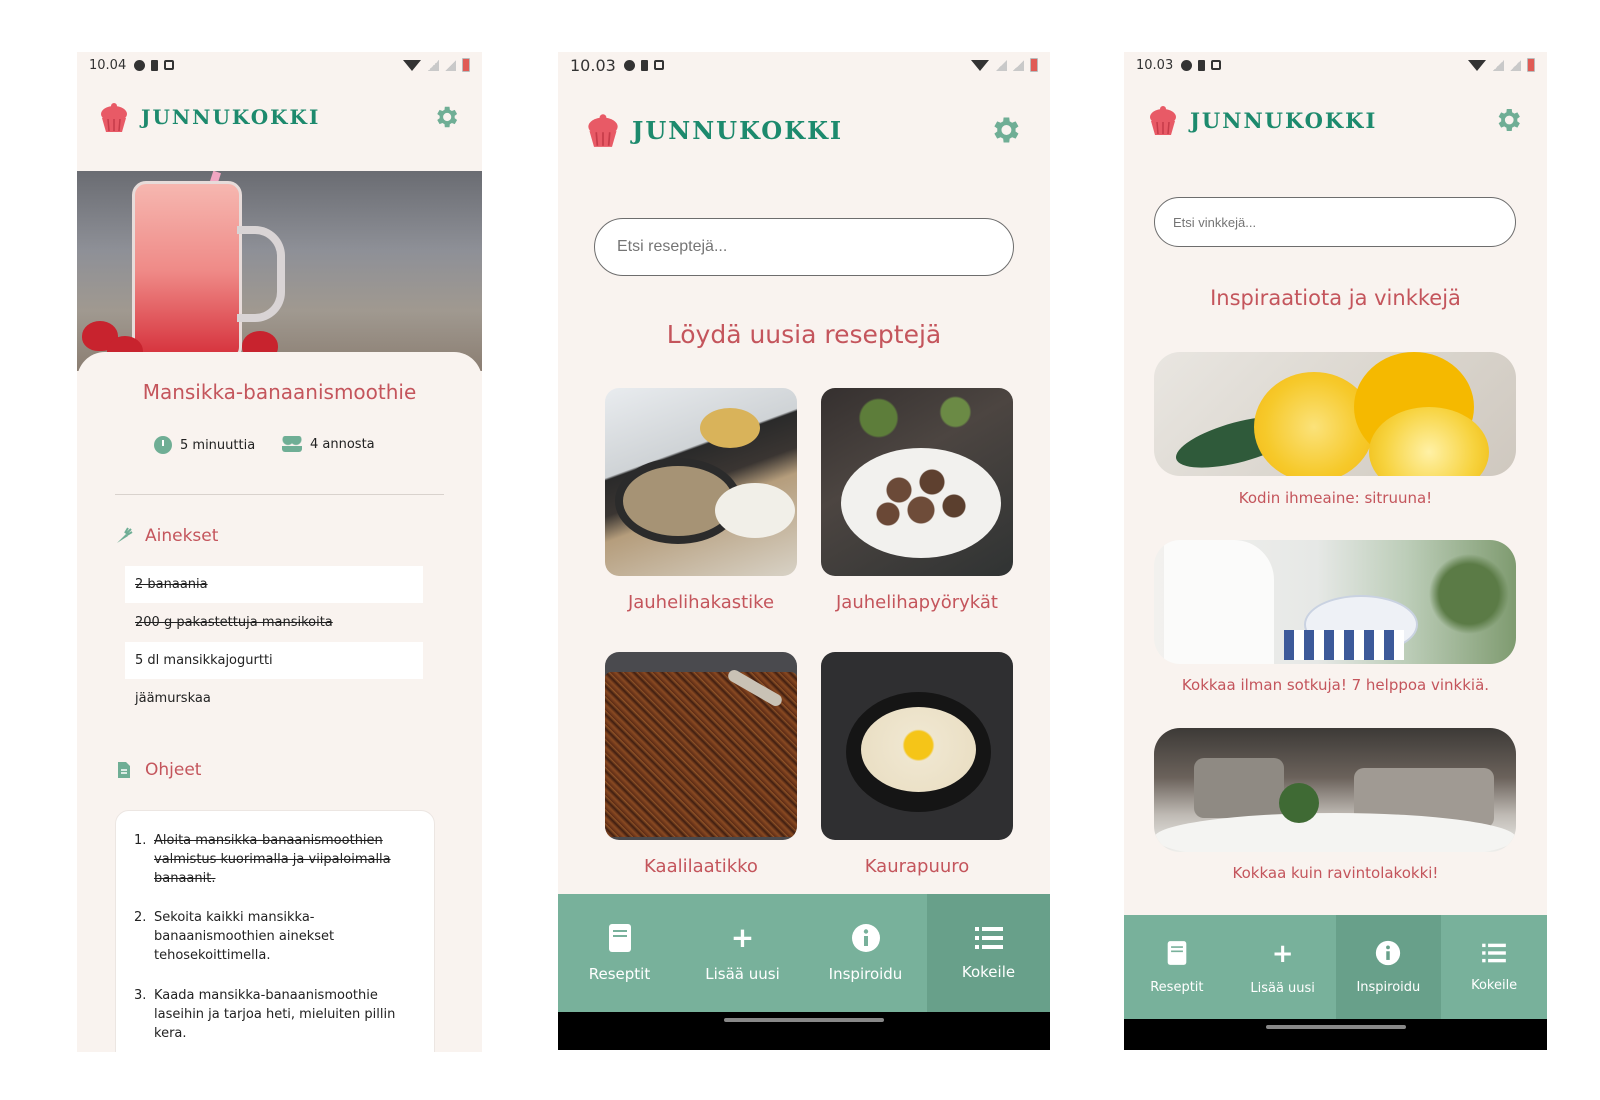  What do you see at coordinates (1335, 498) in the screenshot?
I see `article-label: Kodin ihmeaine: sitruuna!` at bounding box center [1335, 498].